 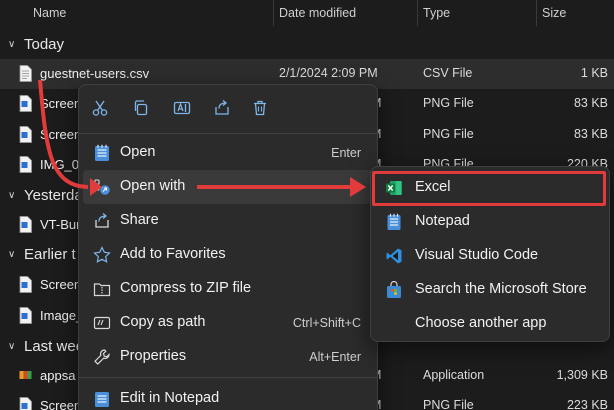 What do you see at coordinates (346, 153) in the screenshot?
I see `menu-item-shortcut: Enter` at bounding box center [346, 153].